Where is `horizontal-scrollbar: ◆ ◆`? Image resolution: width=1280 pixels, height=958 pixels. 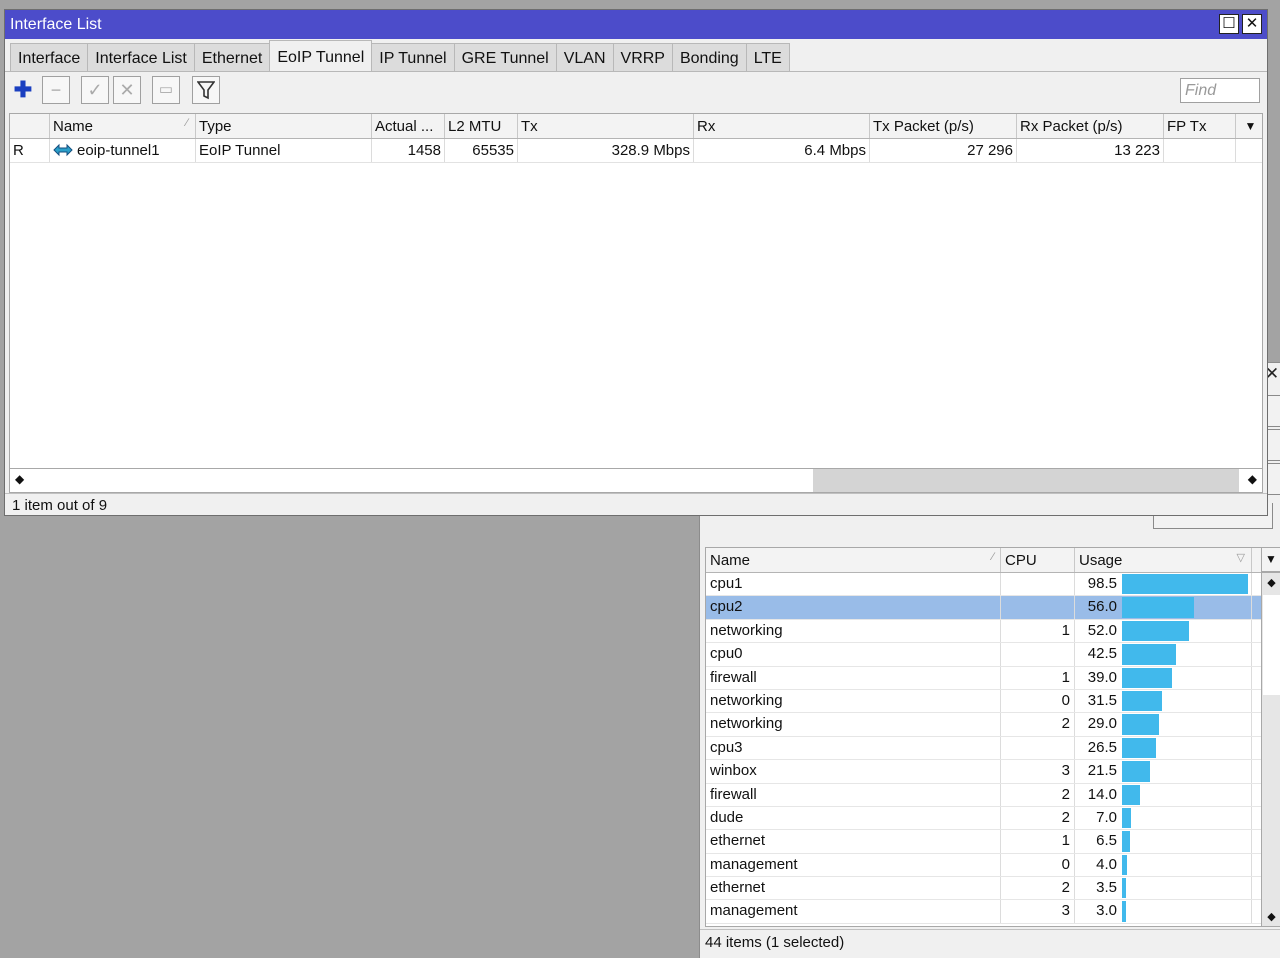 horizontal-scrollbar: ◆ ◆ is located at coordinates (636, 481).